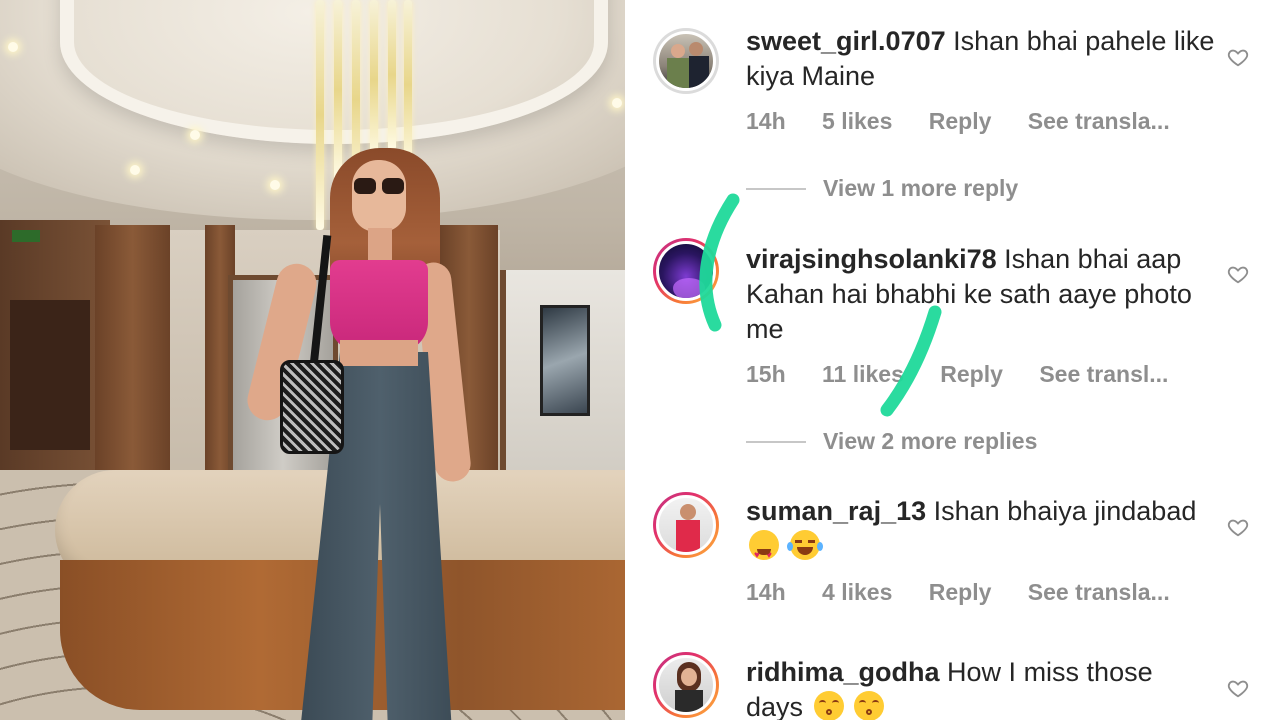 The width and height of the screenshot is (1280, 720). What do you see at coordinates (379, 186) in the screenshot?
I see `sunglasses` at bounding box center [379, 186].